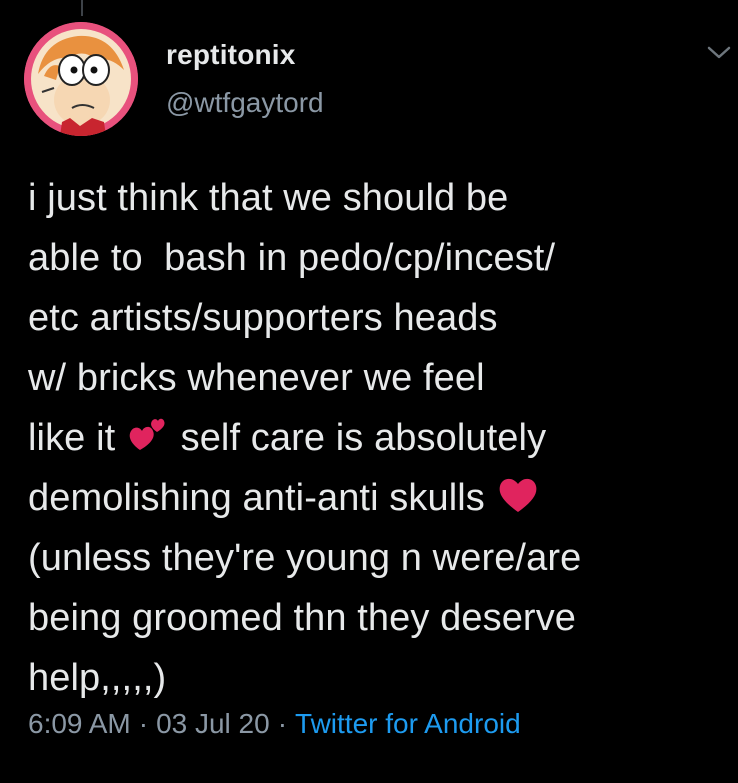 This screenshot has height=783, width=738. Describe the element at coordinates (256, 378) in the screenshot. I see `tweet-line: w/ bricks whenever we feel` at that location.